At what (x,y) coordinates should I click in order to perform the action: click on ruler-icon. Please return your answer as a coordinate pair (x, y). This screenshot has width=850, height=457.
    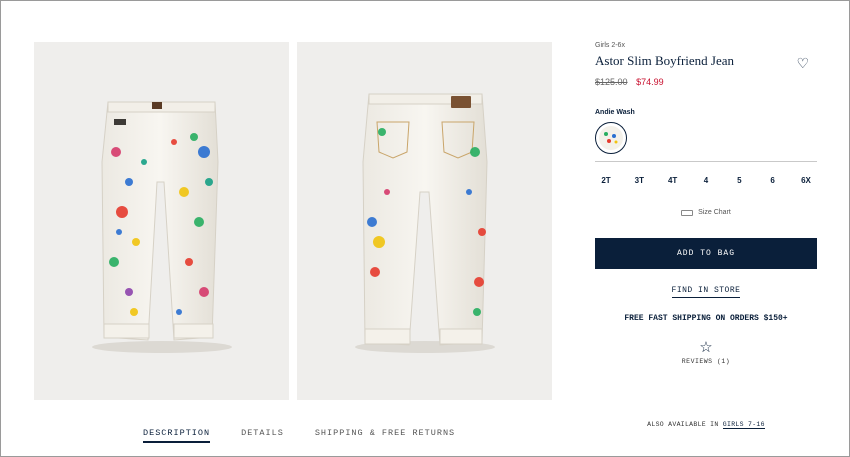
    Looking at the image, I should click on (687, 212).